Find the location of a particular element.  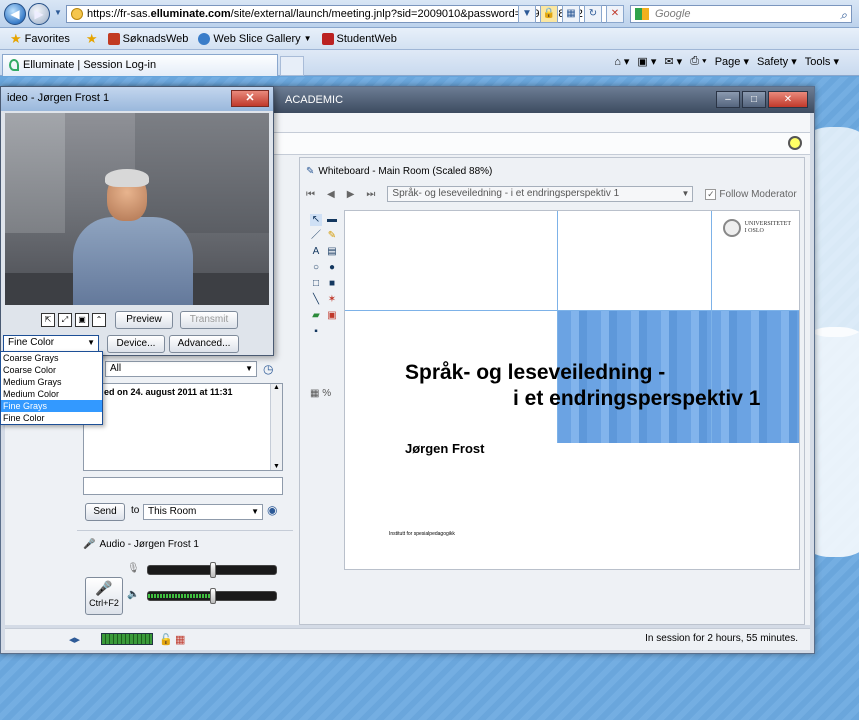

add-favorite-button: ★ is located at coordinates (92, 39).